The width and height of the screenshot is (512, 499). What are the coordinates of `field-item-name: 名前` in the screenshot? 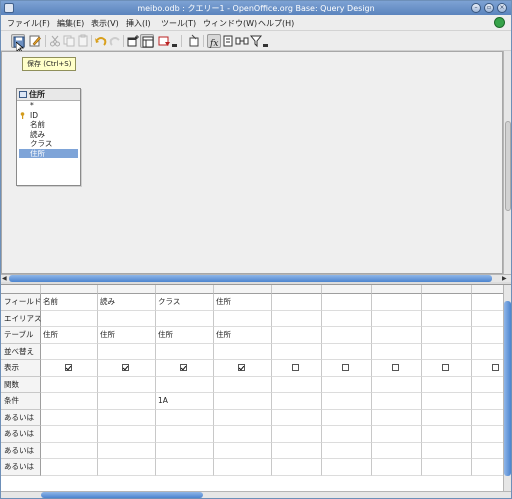 It's located at (48, 125).